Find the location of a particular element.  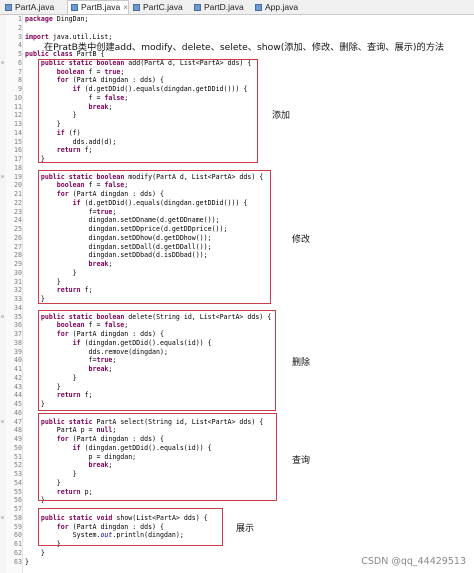

line-number: 28 is located at coordinates (18, 255).